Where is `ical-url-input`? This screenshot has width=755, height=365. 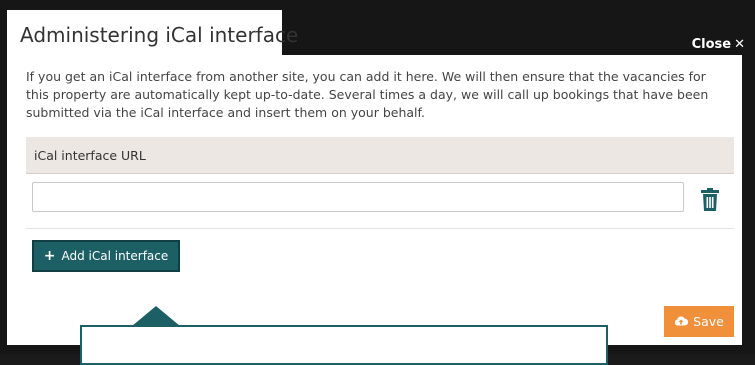
ical-url-input is located at coordinates (358, 197).